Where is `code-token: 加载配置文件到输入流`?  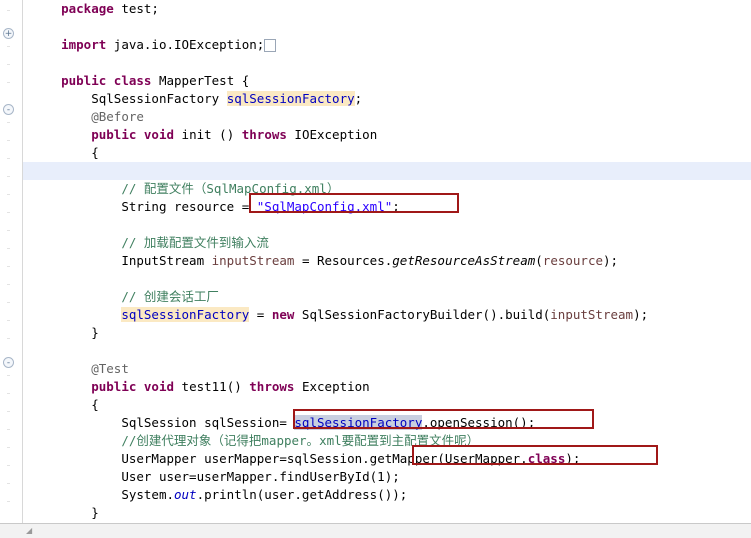 code-token: 加载配置文件到输入流 is located at coordinates (206, 242).